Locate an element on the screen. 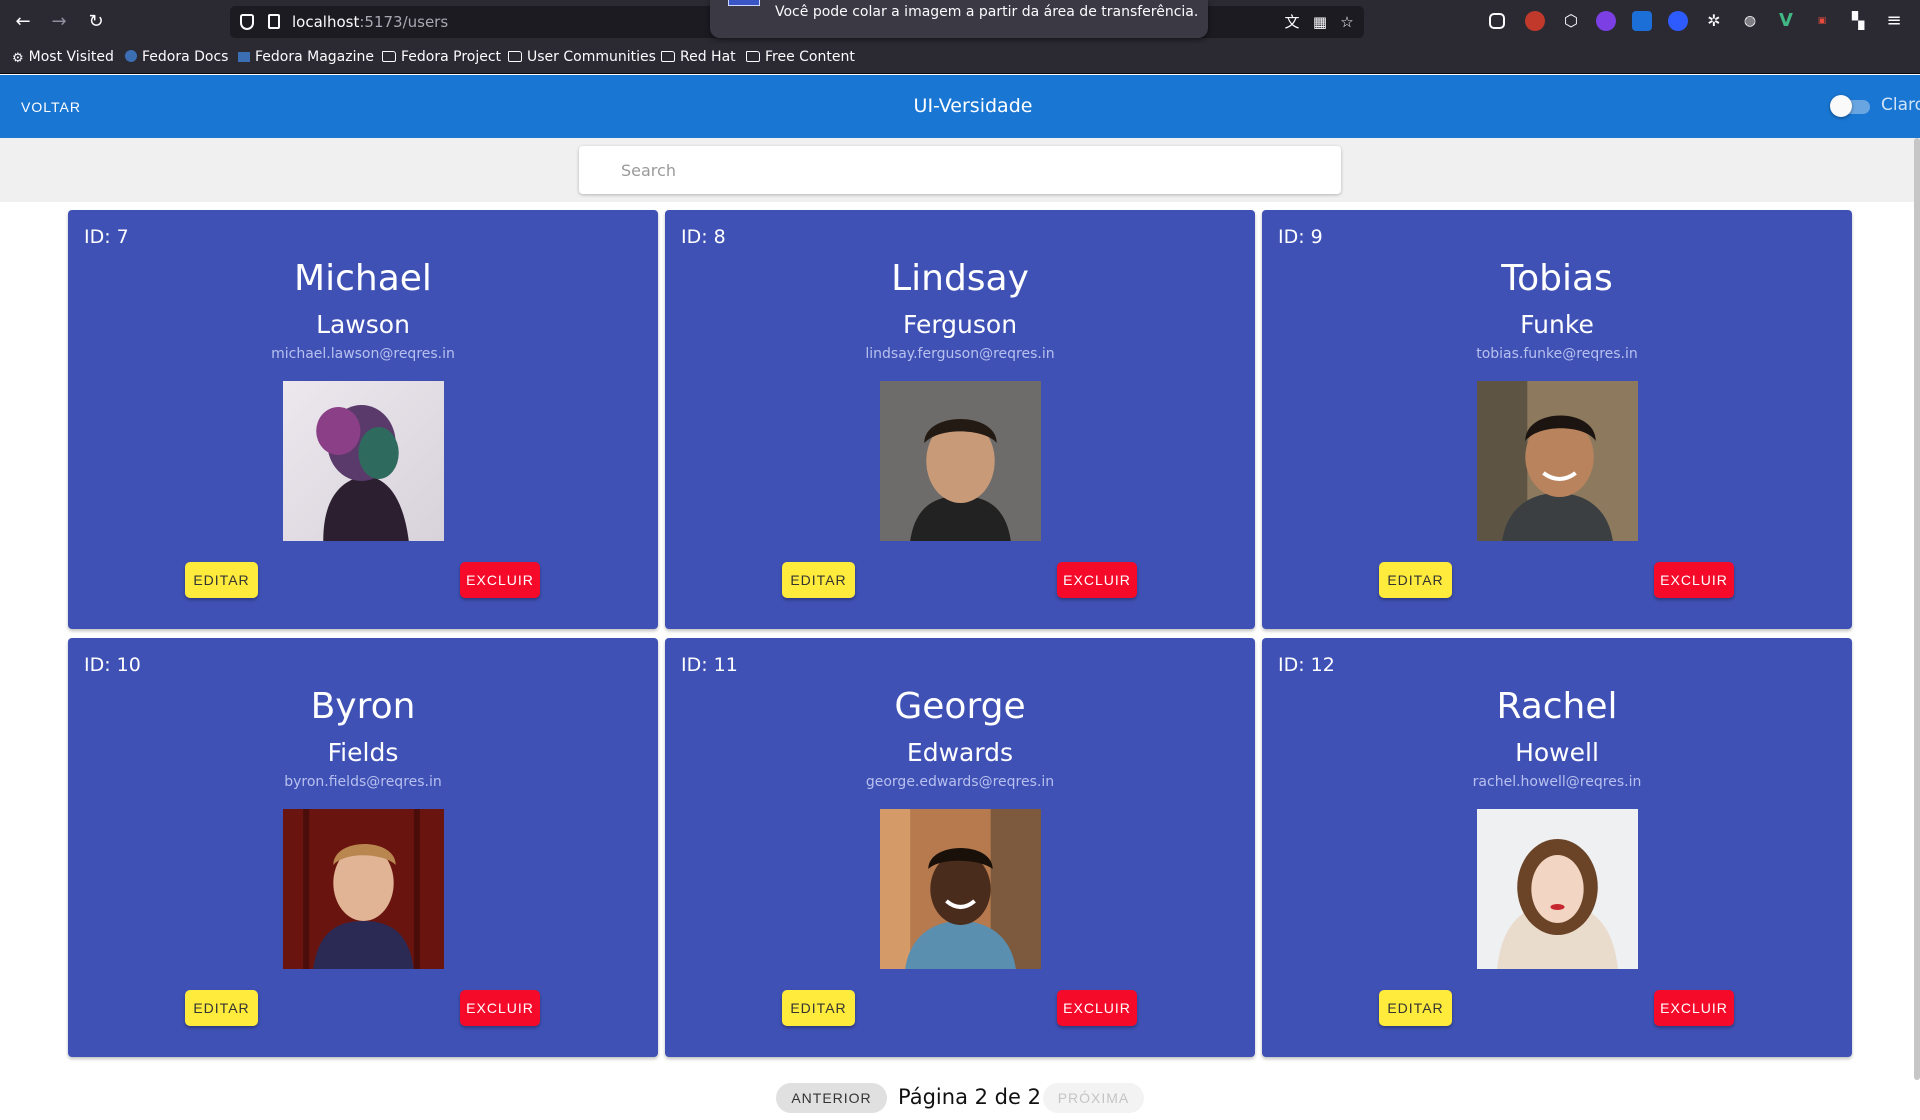 This screenshot has width=1920, height=1120. extensions-puzzle-icon: ⬡ is located at coordinates (1571, 21).